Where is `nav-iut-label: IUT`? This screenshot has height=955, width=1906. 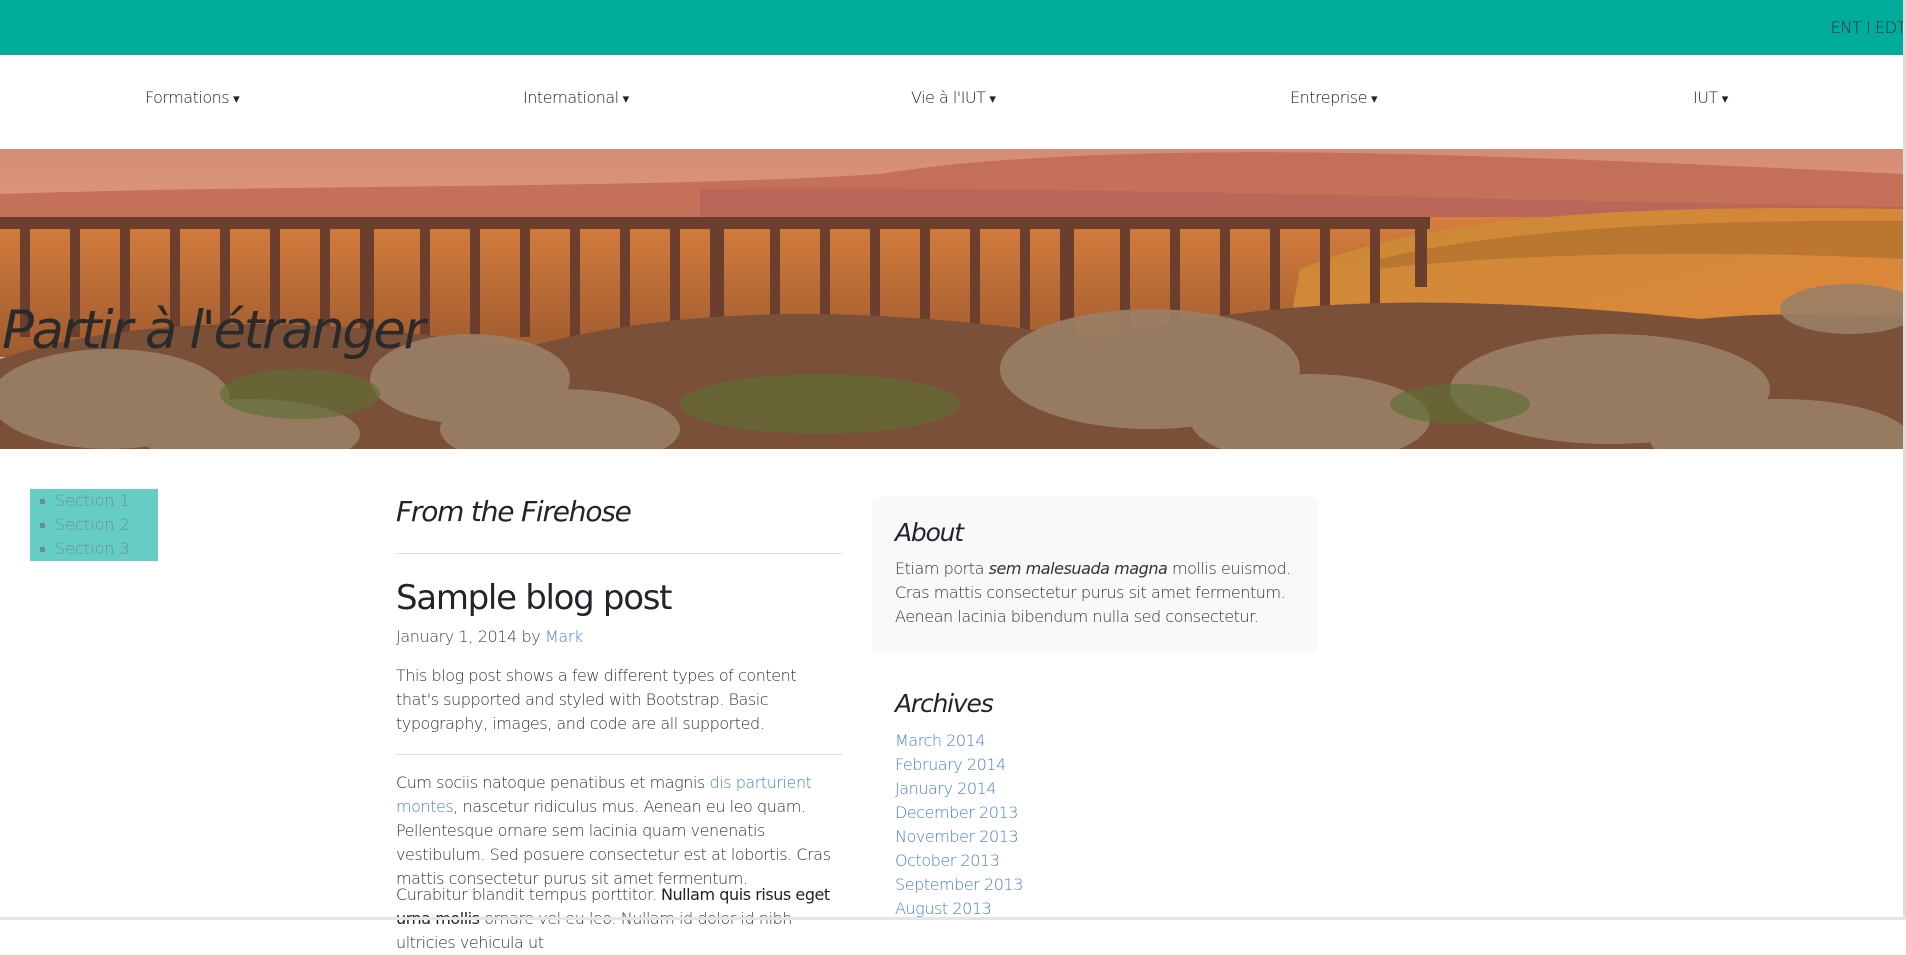 nav-iut-label: IUT is located at coordinates (1705, 97).